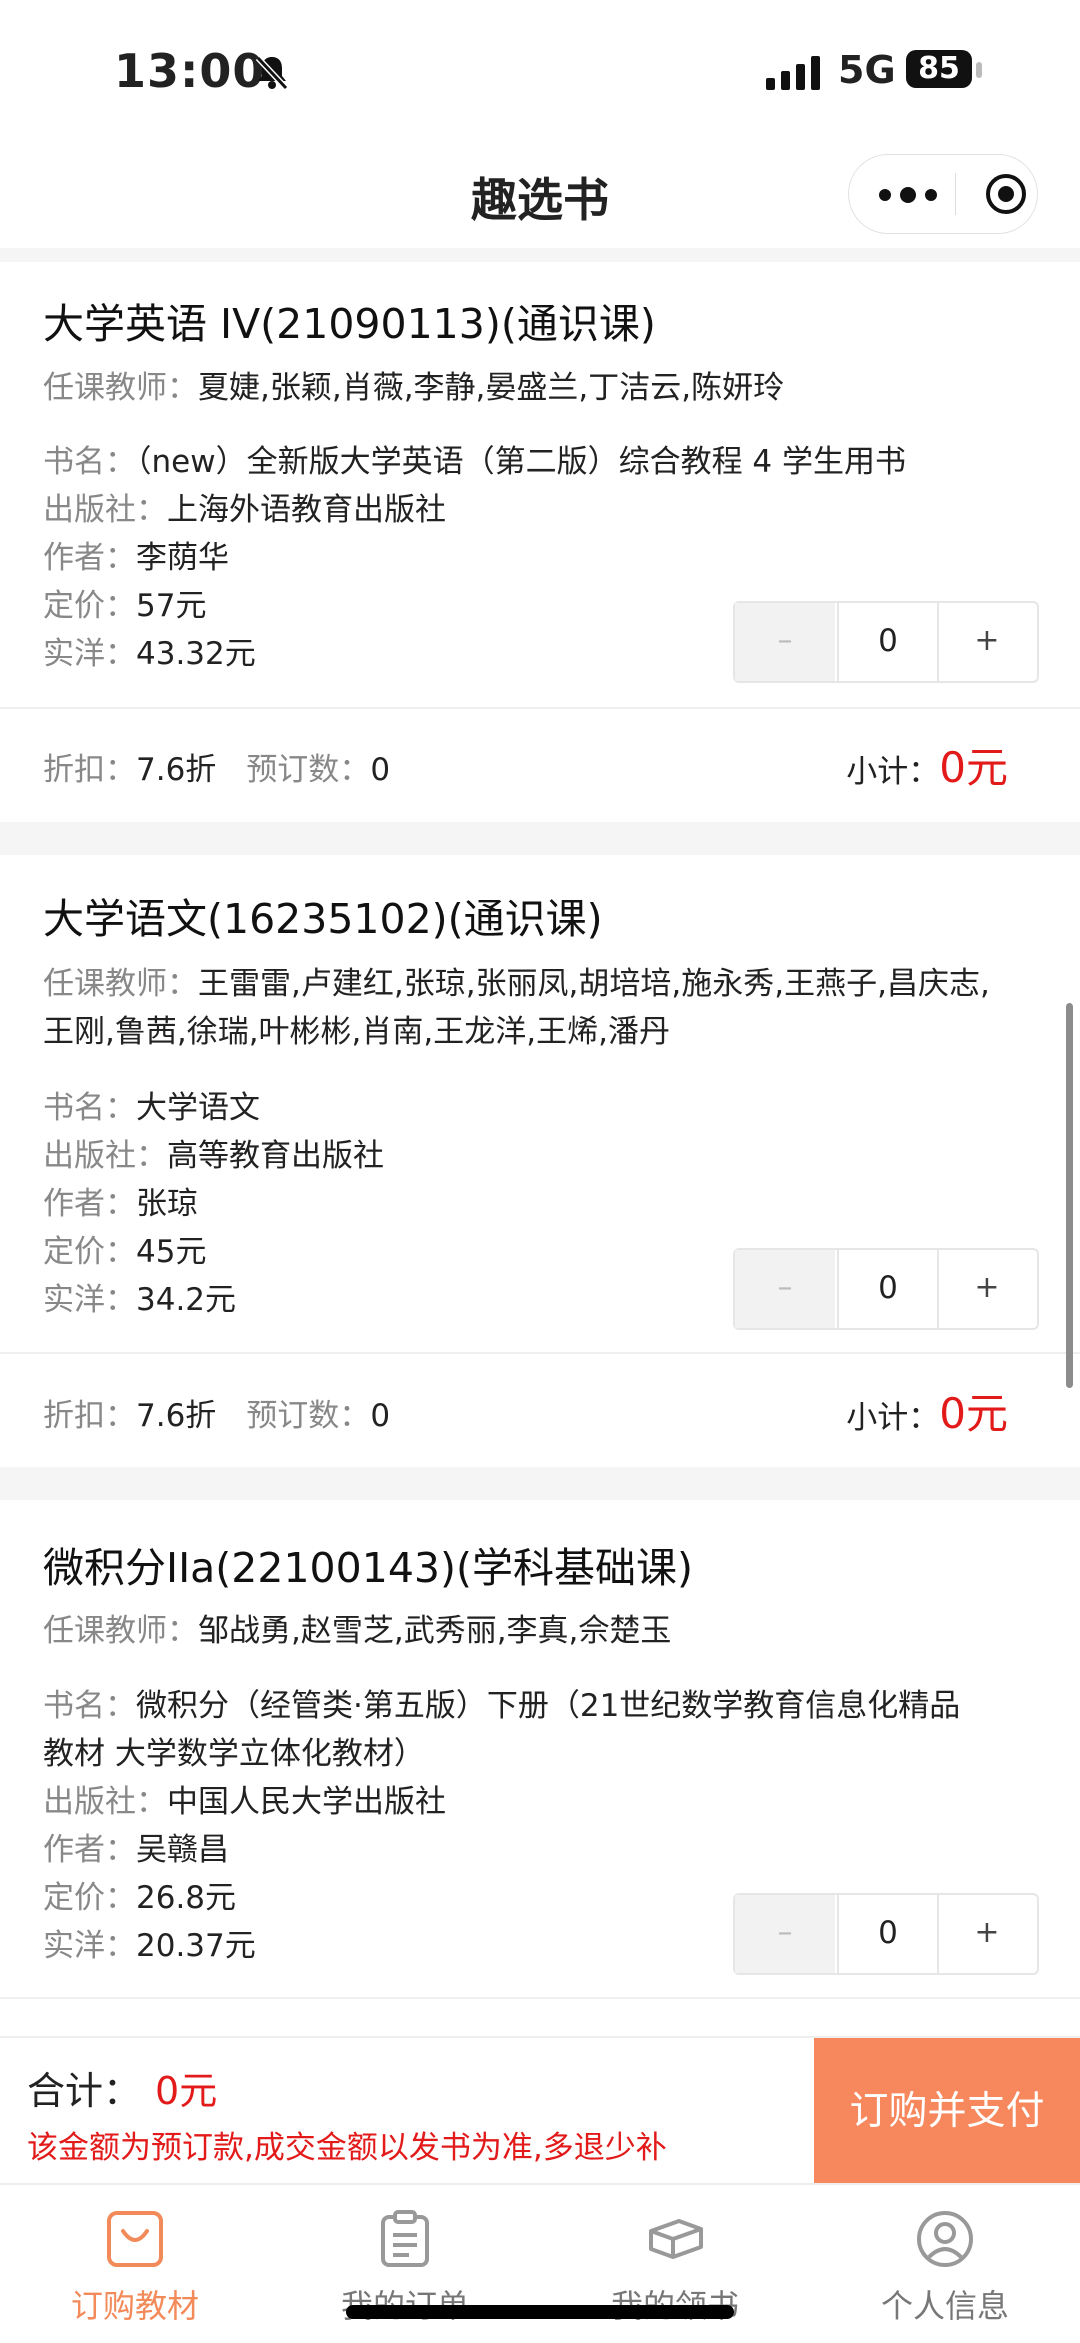 The width and height of the screenshot is (1080, 2343). I want to click on user-icon, so click(945, 2239).